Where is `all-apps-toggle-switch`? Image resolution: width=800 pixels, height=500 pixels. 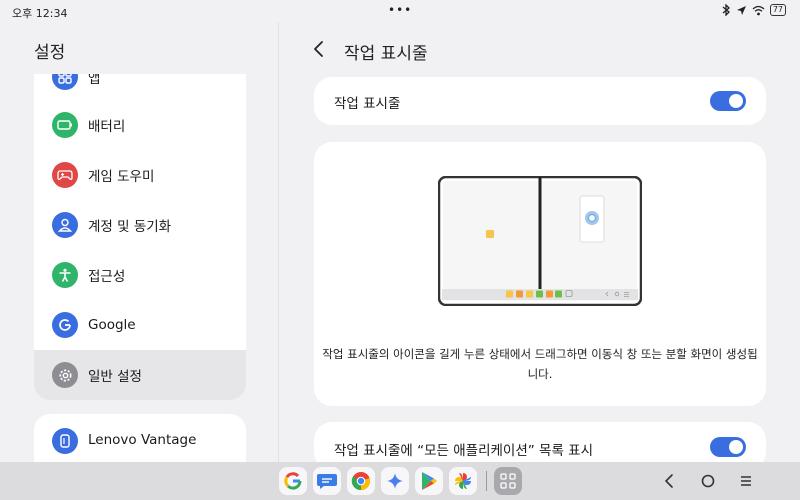
all-apps-toggle-switch is located at coordinates (728, 447).